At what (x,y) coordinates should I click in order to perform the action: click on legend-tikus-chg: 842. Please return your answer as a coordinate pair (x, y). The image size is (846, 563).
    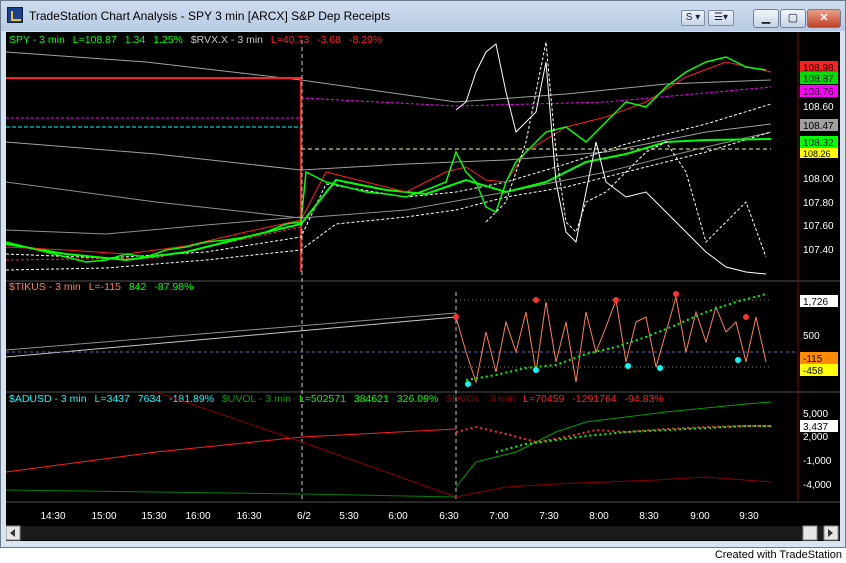
    Looking at the image, I should click on (138, 287).